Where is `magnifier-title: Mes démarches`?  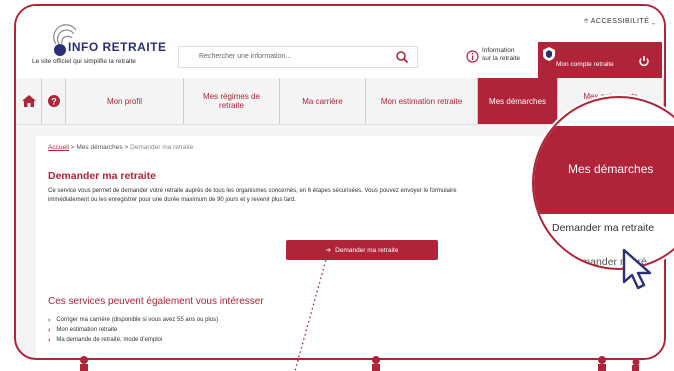
magnifier-title: Mes démarches is located at coordinates (611, 169).